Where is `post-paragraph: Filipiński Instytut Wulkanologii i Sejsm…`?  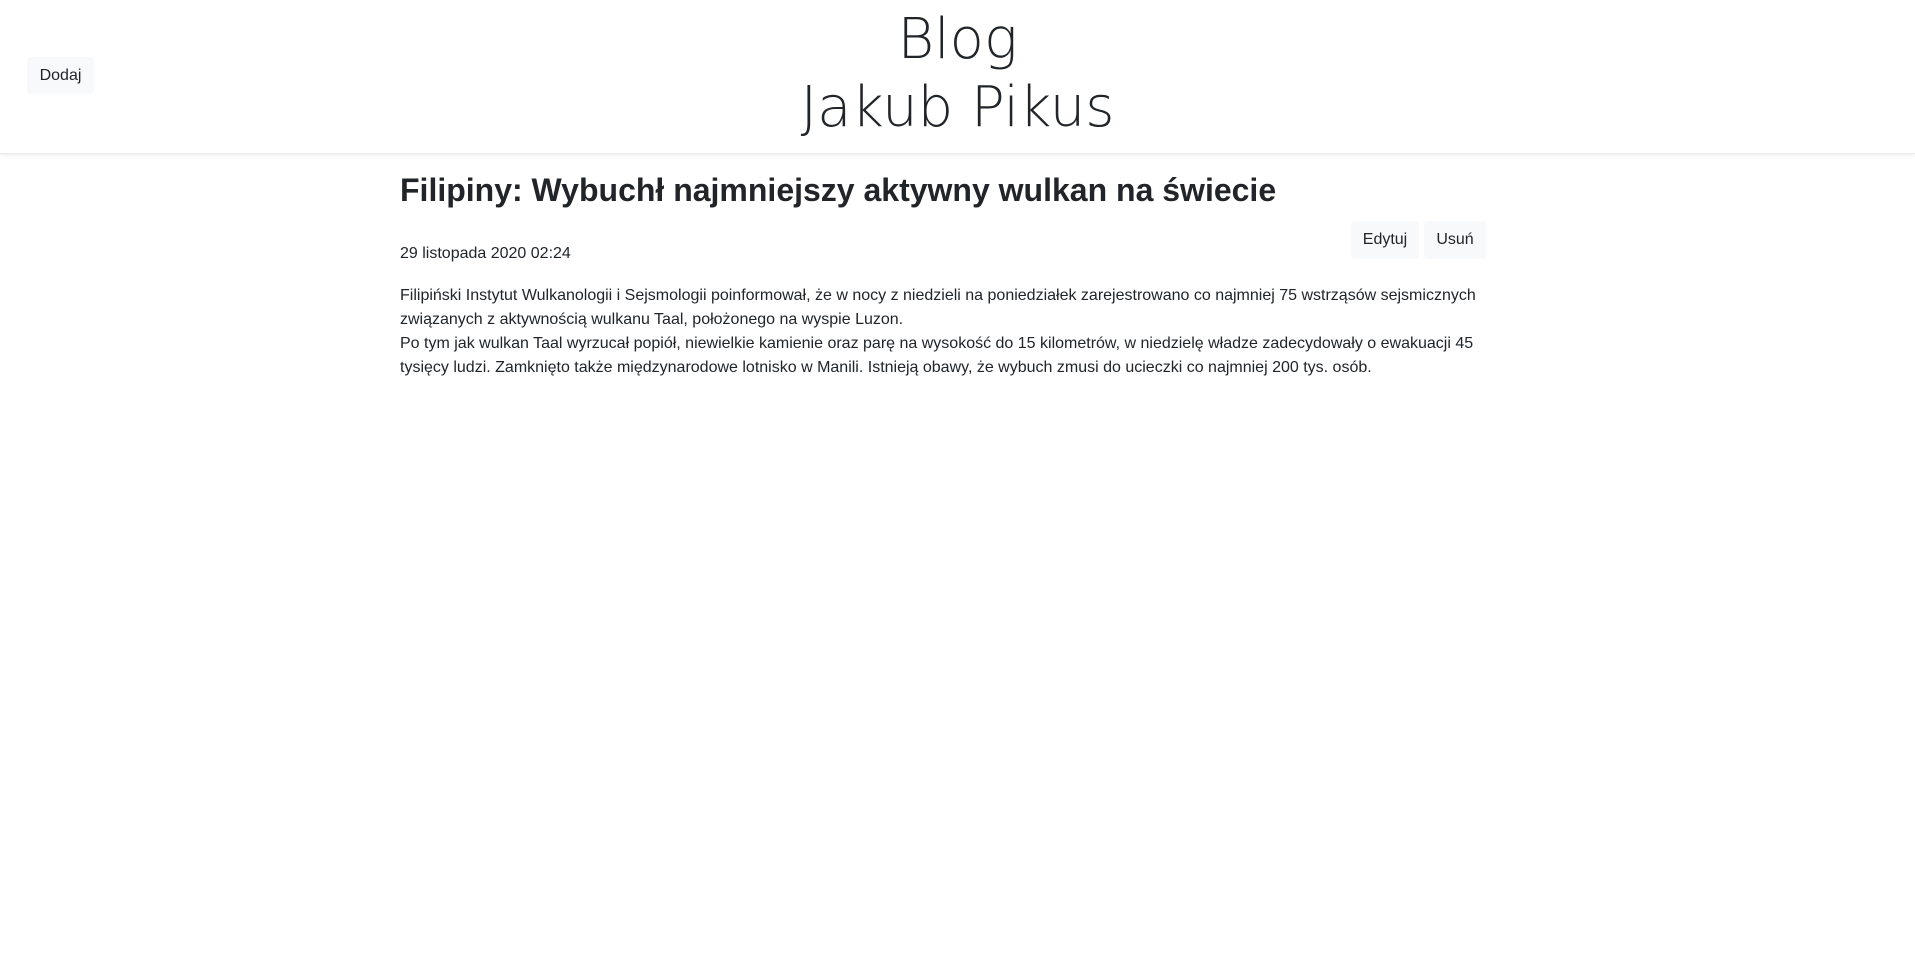
post-paragraph: Filipiński Instytut Wulkanologii i Sejsm… is located at coordinates (938, 307).